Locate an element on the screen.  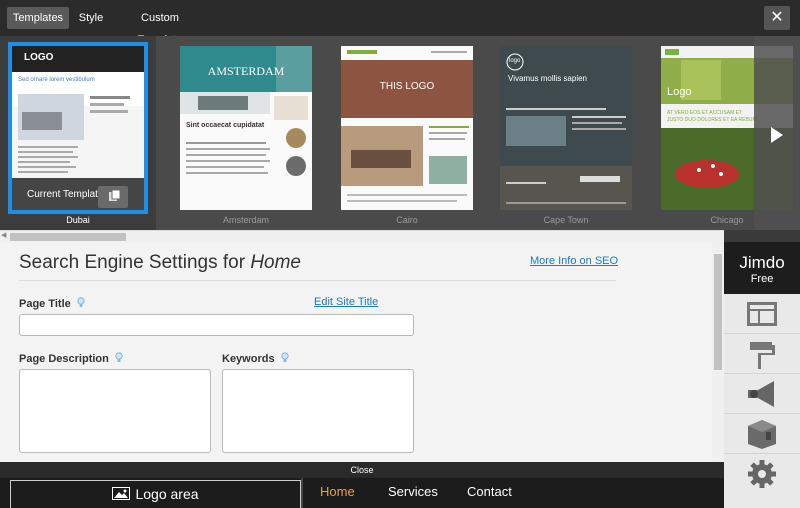
nav-services: Services is located at coordinates (413, 491).